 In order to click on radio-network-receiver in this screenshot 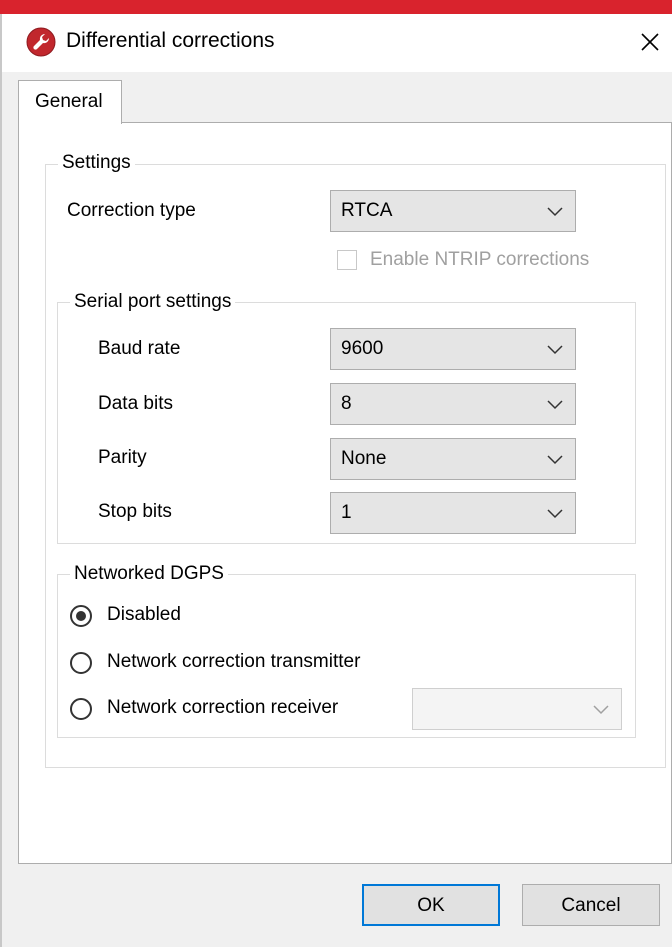, I will do `click(81, 709)`.